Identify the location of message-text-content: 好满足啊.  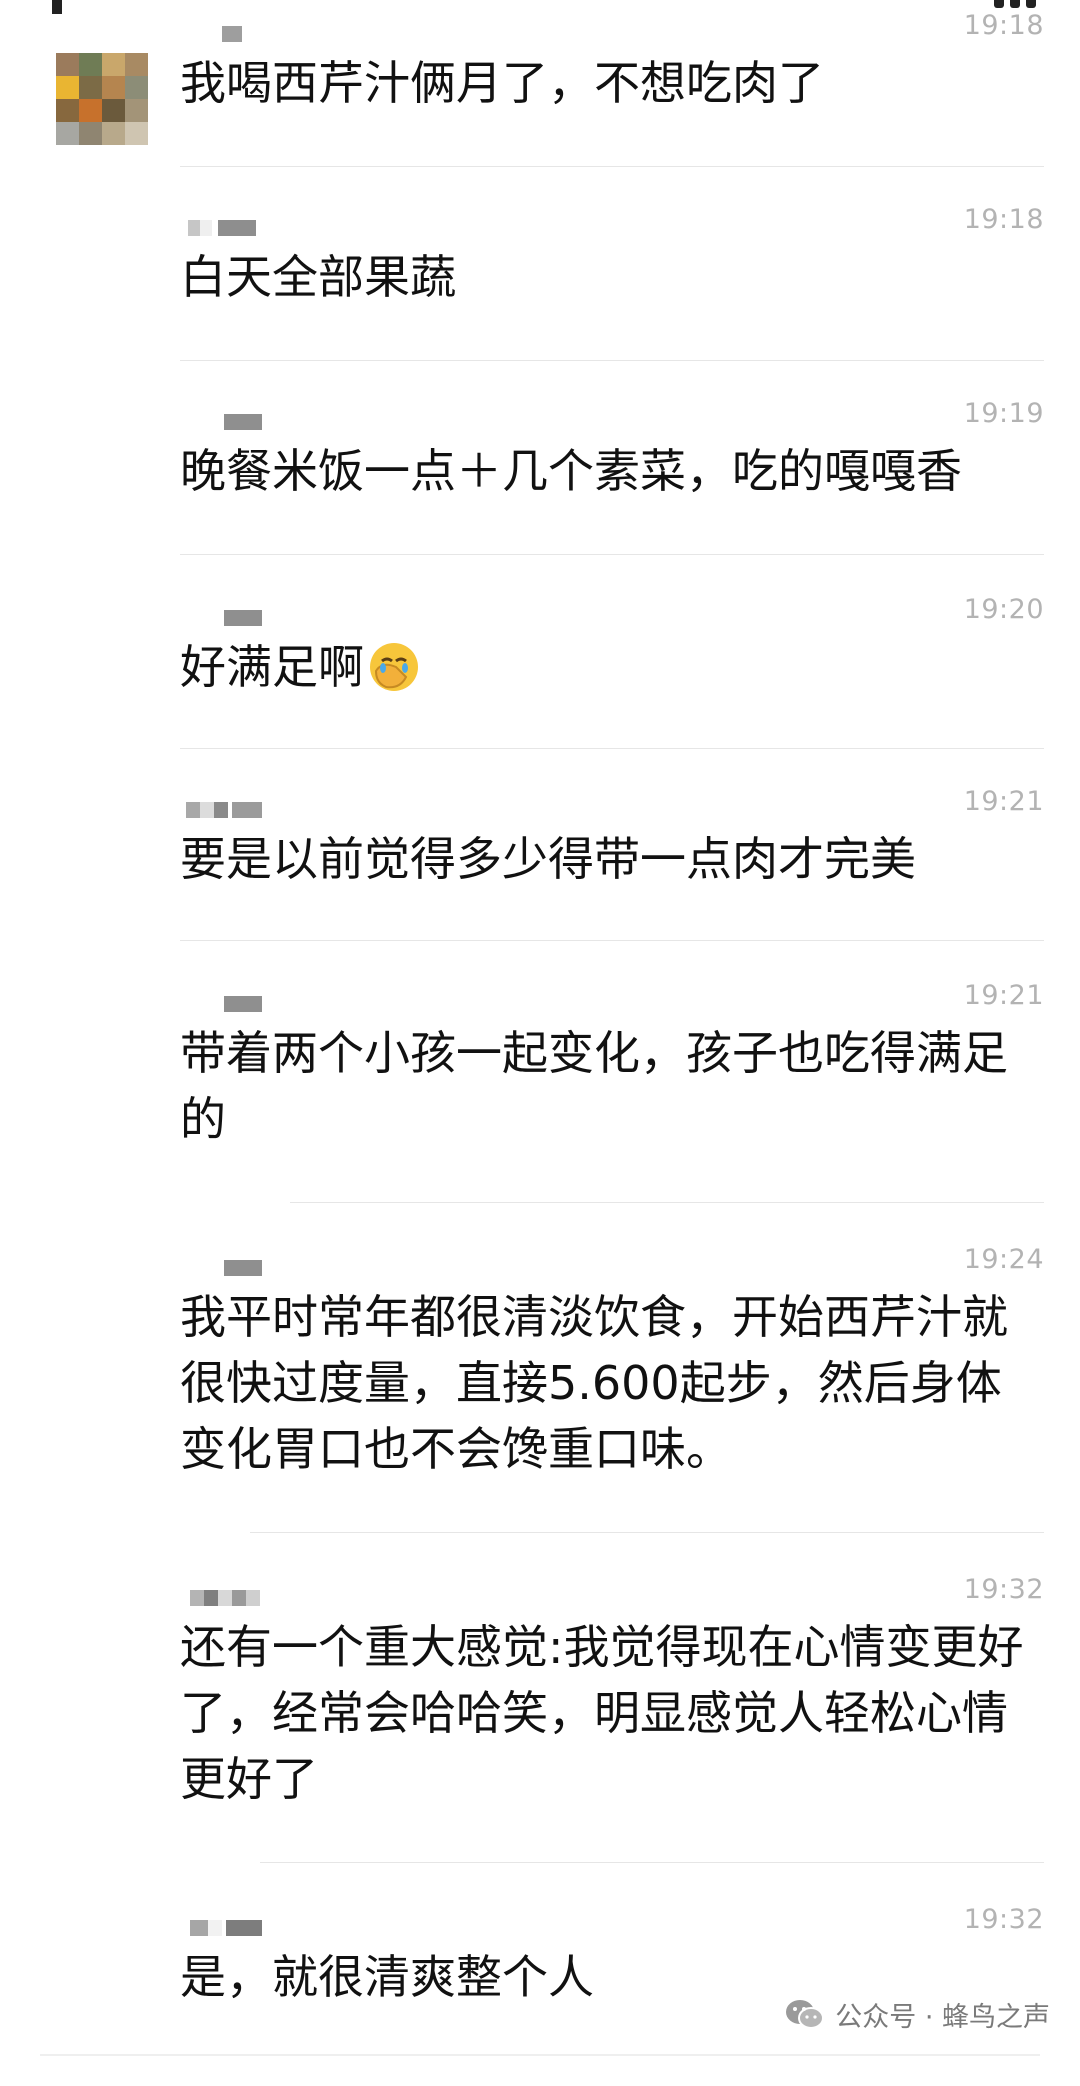
(272, 667).